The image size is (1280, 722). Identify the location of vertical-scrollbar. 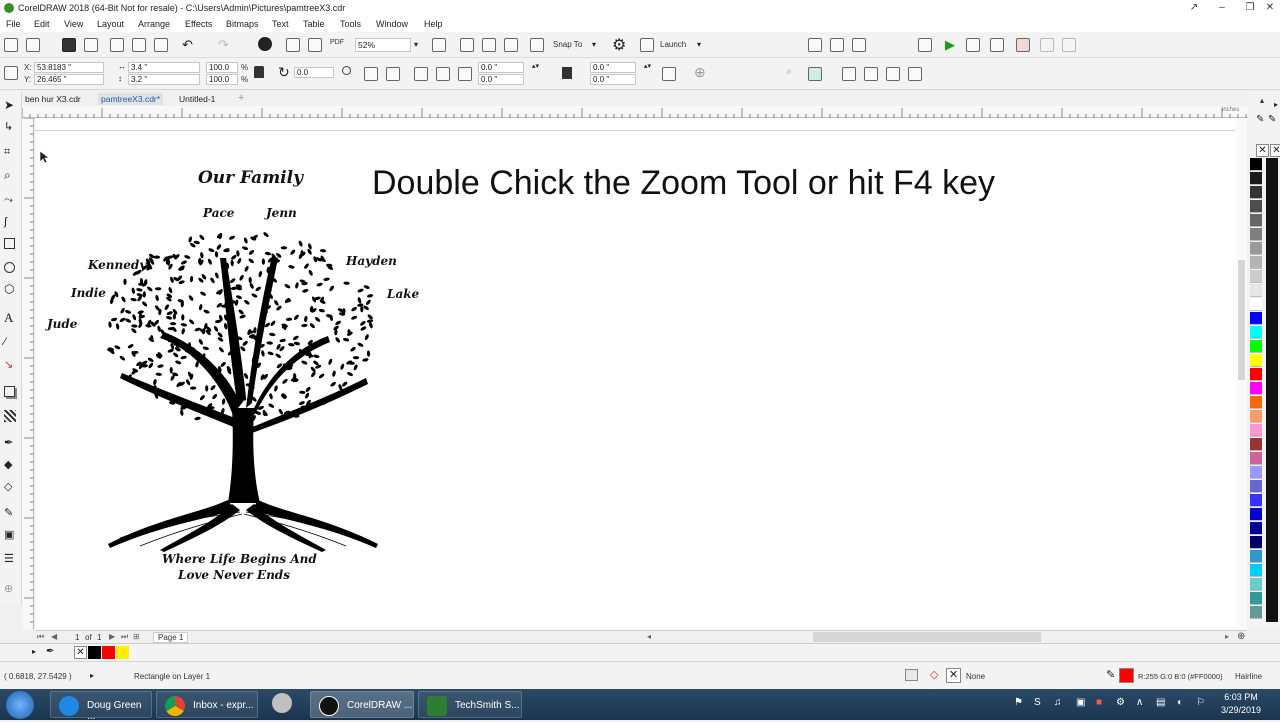
(1241, 374).